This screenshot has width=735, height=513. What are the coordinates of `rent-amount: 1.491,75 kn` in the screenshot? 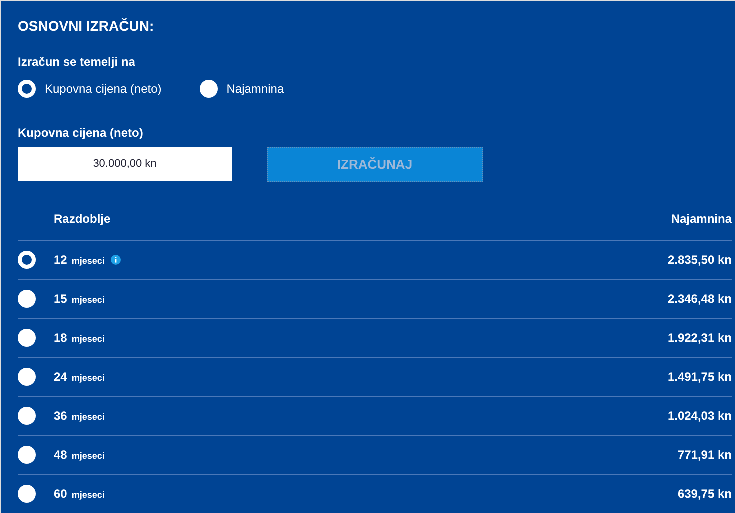 It's located at (700, 377).